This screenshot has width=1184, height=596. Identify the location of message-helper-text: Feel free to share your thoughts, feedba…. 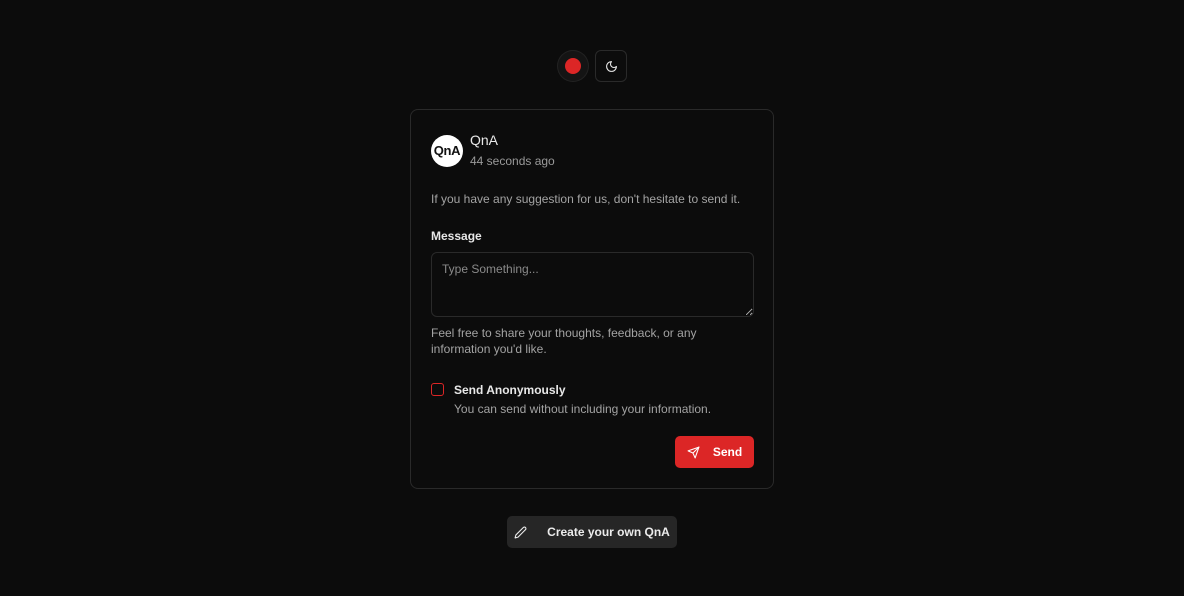
(564, 341).